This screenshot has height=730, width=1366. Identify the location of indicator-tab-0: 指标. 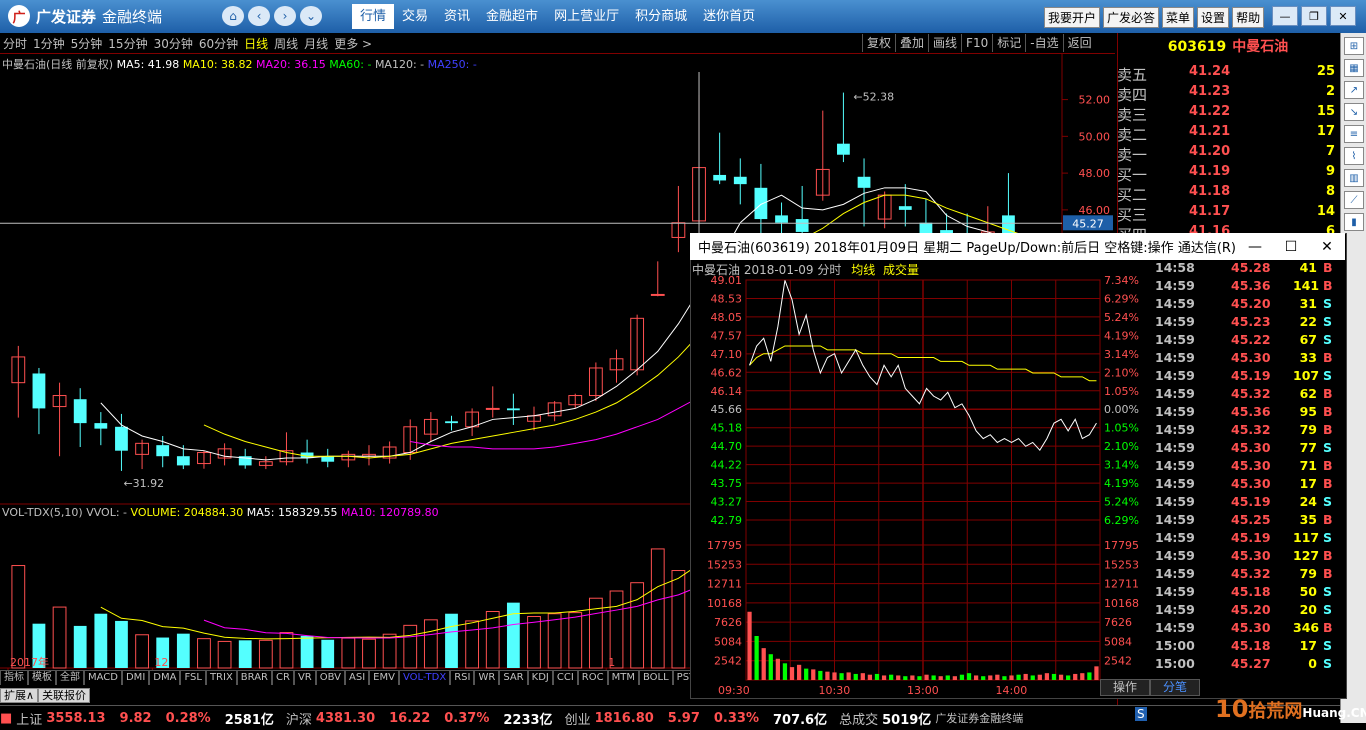
(14, 677).